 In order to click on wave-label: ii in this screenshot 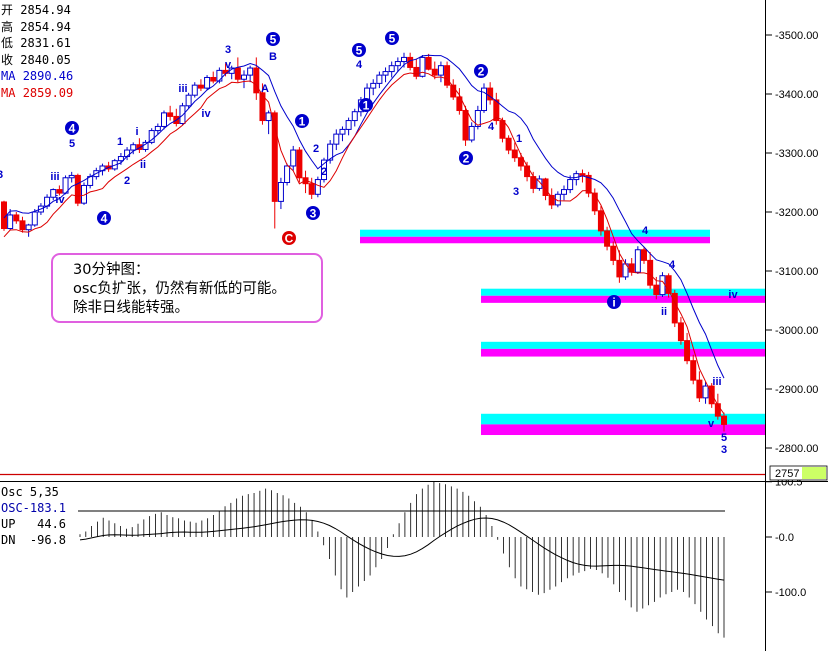, I will do `click(143, 165)`.